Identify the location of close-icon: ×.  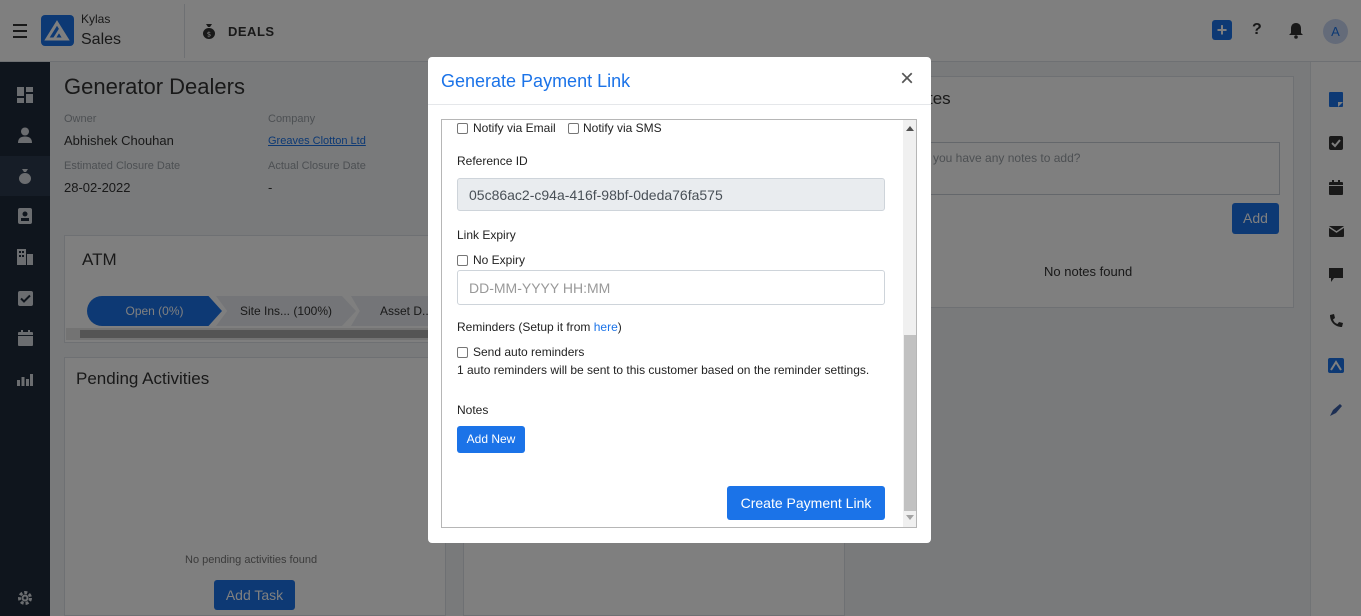
(907, 79).